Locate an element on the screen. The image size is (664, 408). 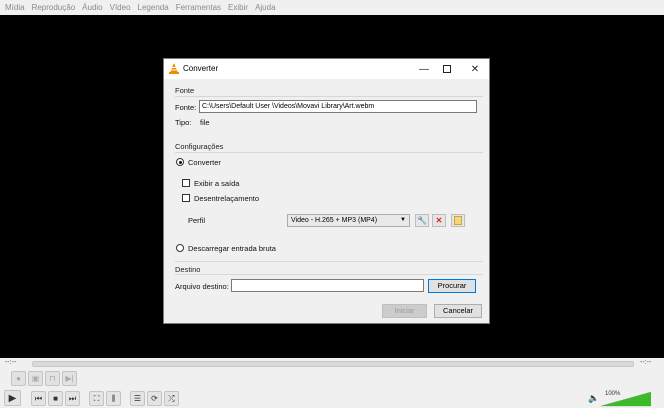
dest-file-label: Arquivo destino: is located at coordinates (202, 286).